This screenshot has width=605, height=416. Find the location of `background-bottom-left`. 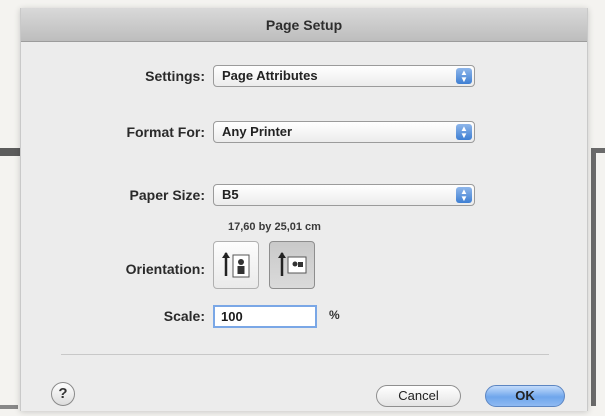

background-bottom-left is located at coordinates (9, 407).